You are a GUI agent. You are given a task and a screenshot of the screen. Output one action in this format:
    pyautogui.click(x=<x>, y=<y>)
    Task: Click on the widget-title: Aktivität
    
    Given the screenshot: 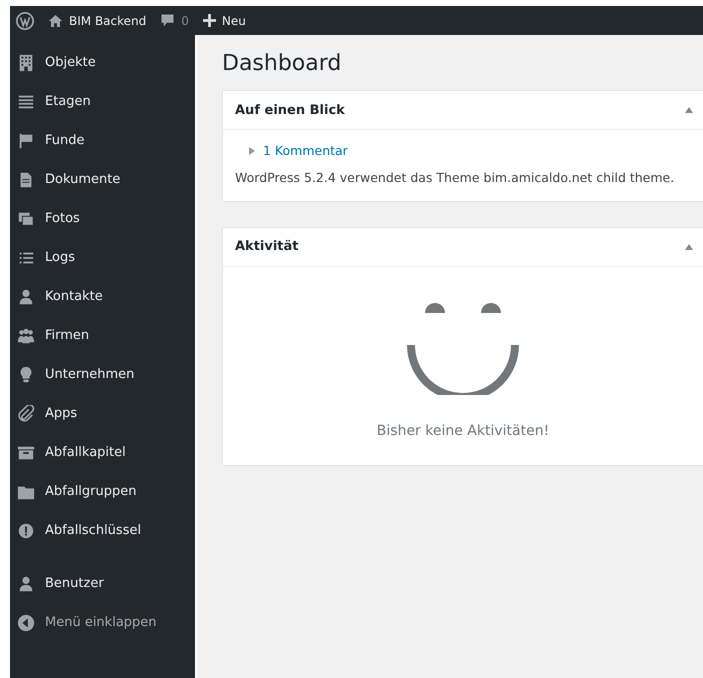 What is the action you would take?
    pyautogui.click(x=267, y=246)
    